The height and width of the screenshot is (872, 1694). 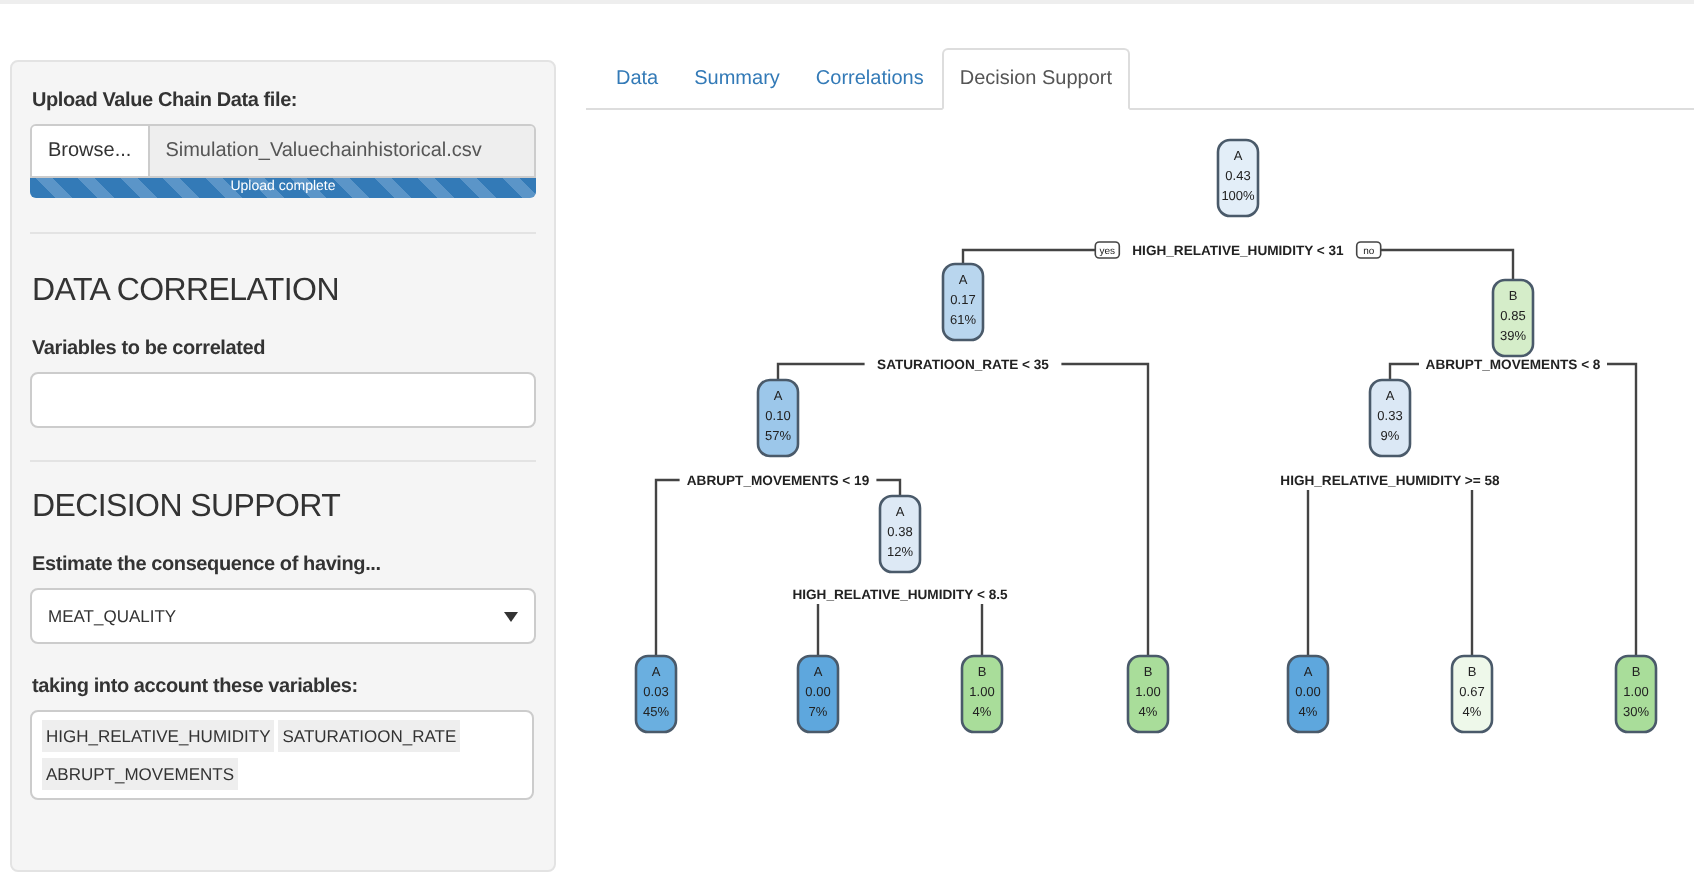 I want to click on multi-select-field: HIGH_RELATIVE_HUMIDITY SATURATIOON_RATE ABRUPT_MOVEMENTS, so click(x=282, y=755).